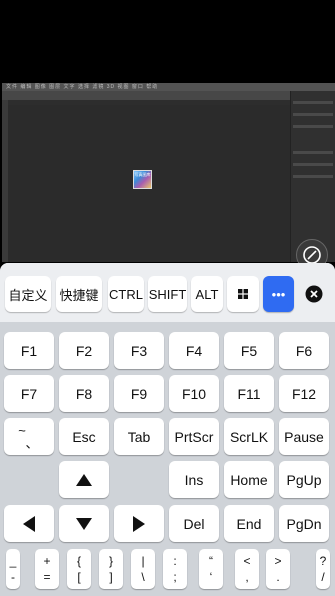 Image resolution: width=335 pixels, height=596 pixels. I want to click on shift-button: SHIFT, so click(167, 294).